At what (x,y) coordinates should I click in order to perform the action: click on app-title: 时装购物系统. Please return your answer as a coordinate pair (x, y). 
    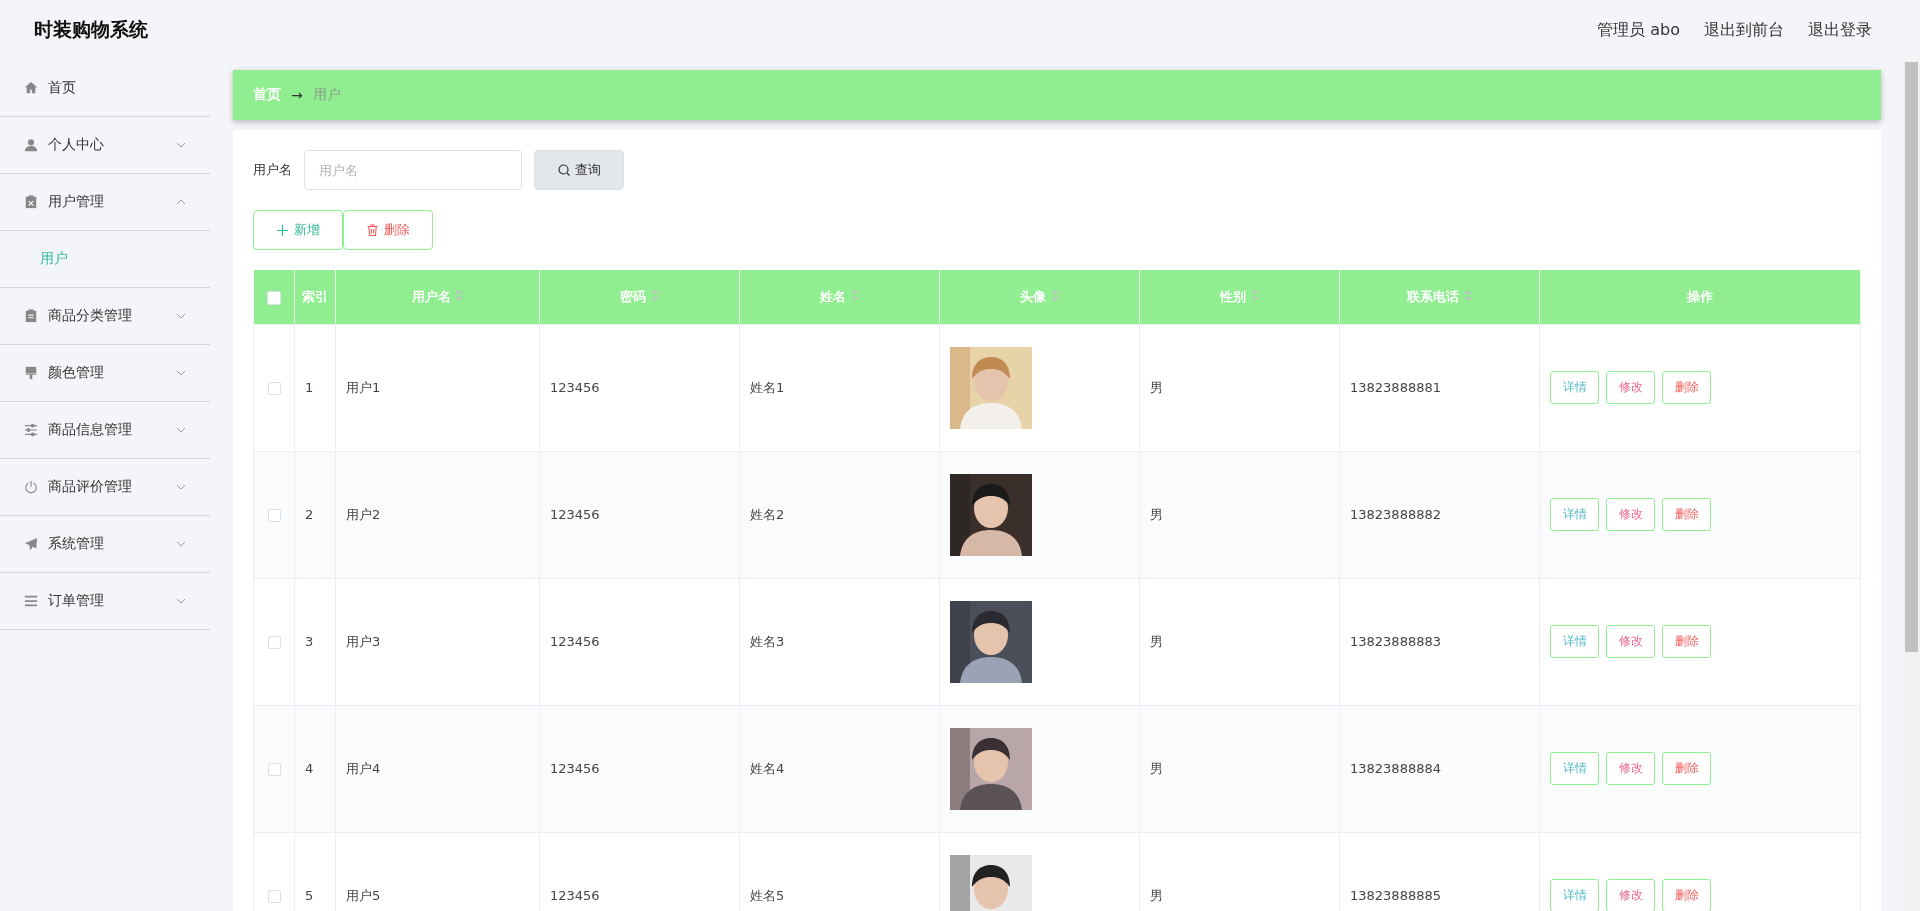
    Looking at the image, I should click on (91, 29).